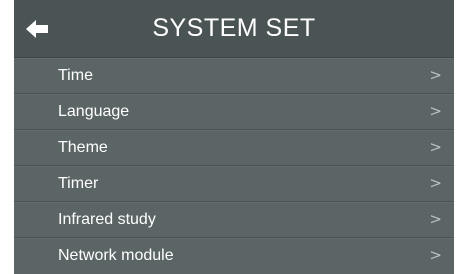 This screenshot has height=274, width=456. I want to click on page-title: SYSTEM SET, so click(234, 28).